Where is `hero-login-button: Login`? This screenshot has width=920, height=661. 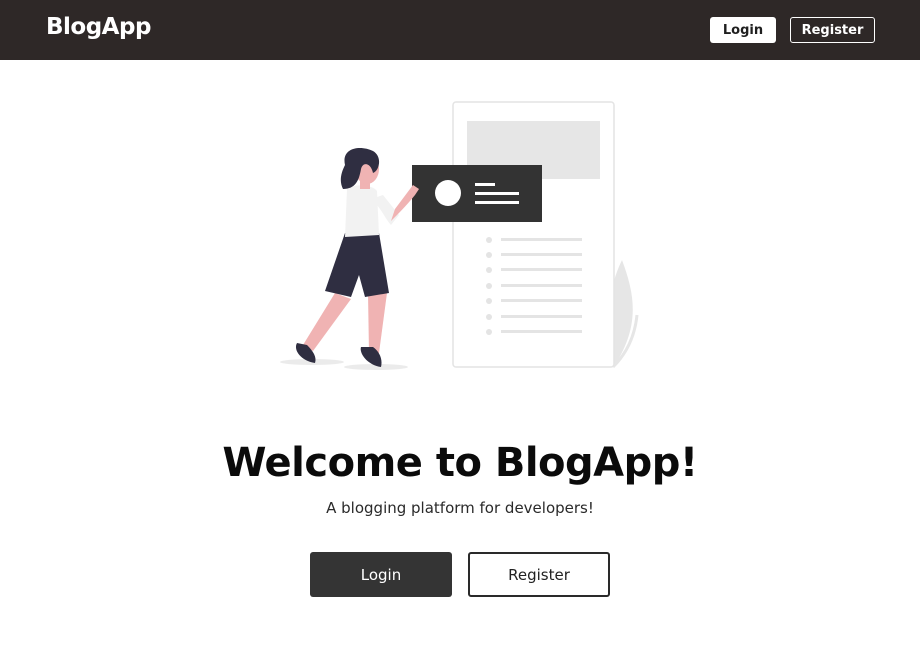 hero-login-button: Login is located at coordinates (381, 574).